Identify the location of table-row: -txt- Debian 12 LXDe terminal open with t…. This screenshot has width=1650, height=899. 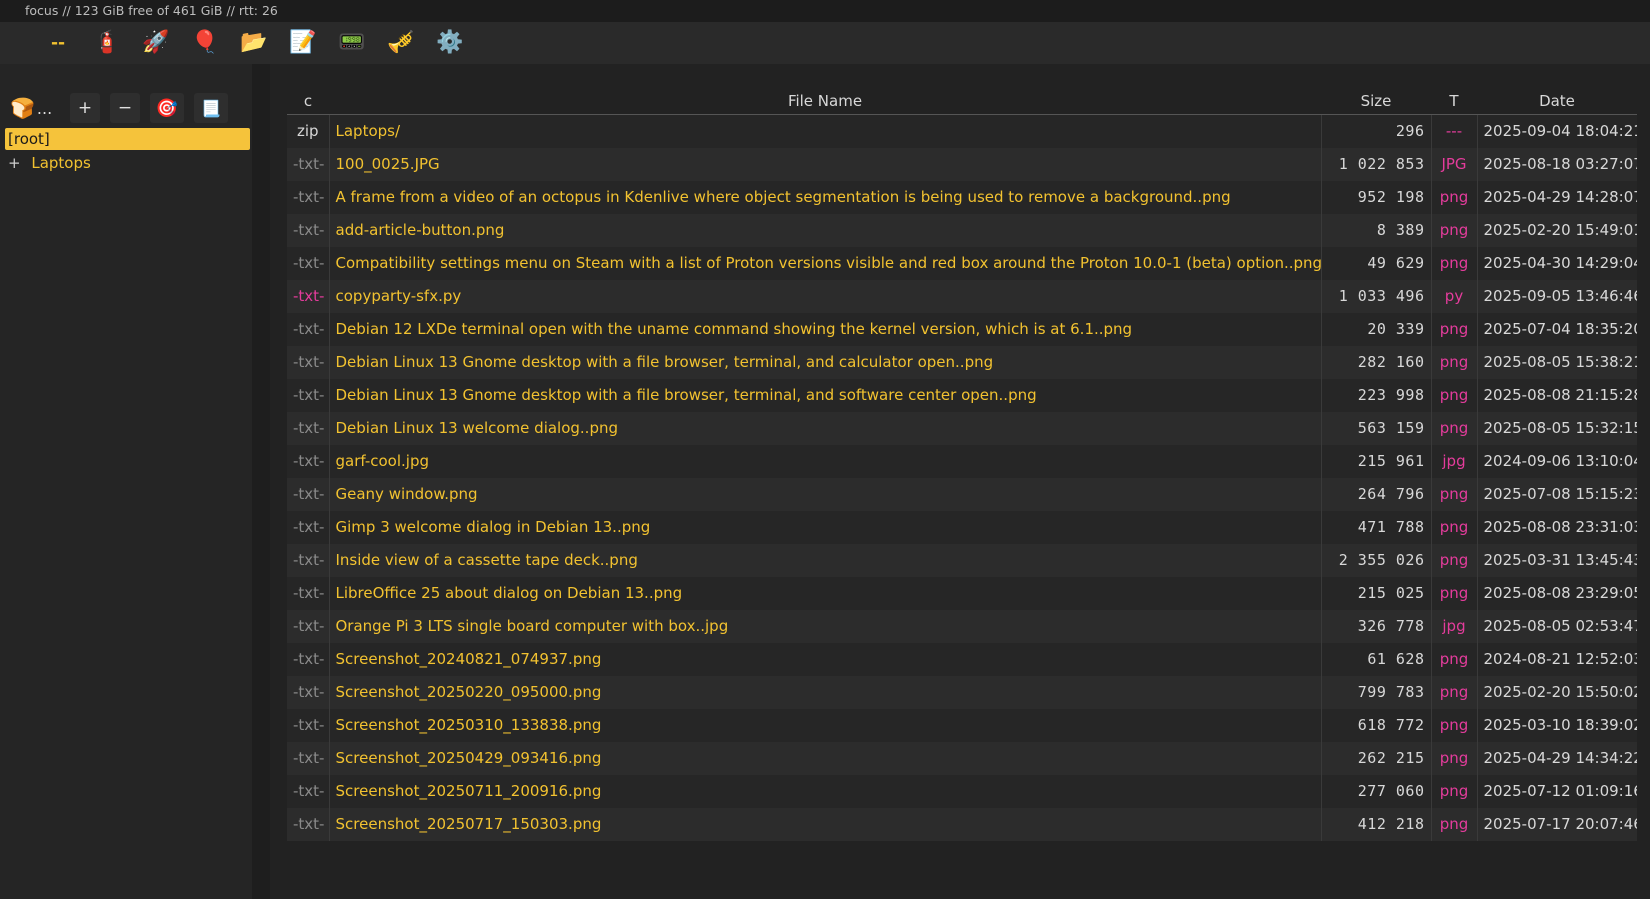
(962, 329).